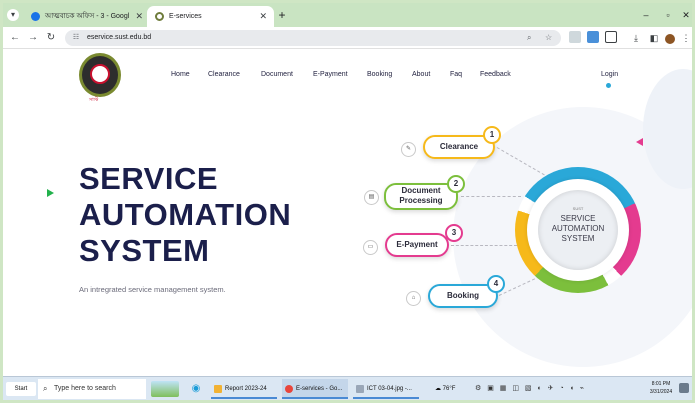 This screenshot has height=403, width=695. I want to click on forward-arrow-icon: →, so click(33, 38).